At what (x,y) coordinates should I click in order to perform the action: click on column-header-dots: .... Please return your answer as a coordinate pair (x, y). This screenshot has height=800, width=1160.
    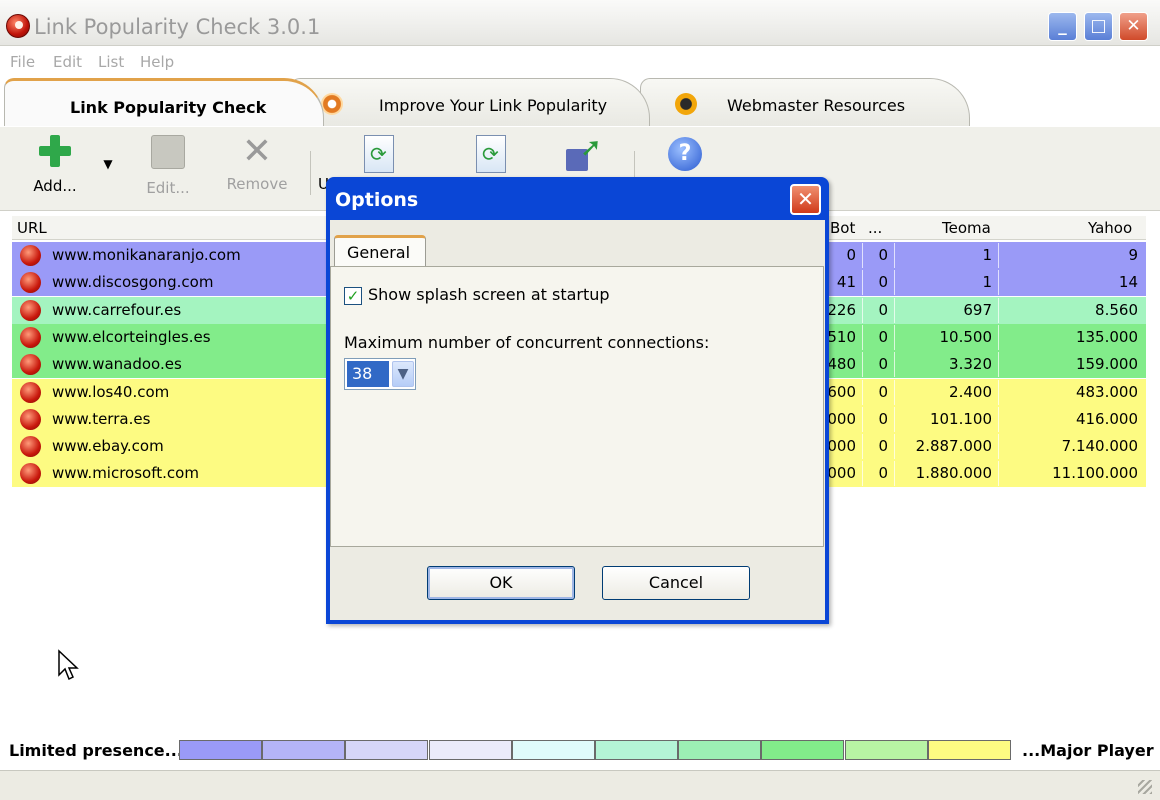
    Looking at the image, I should click on (875, 228).